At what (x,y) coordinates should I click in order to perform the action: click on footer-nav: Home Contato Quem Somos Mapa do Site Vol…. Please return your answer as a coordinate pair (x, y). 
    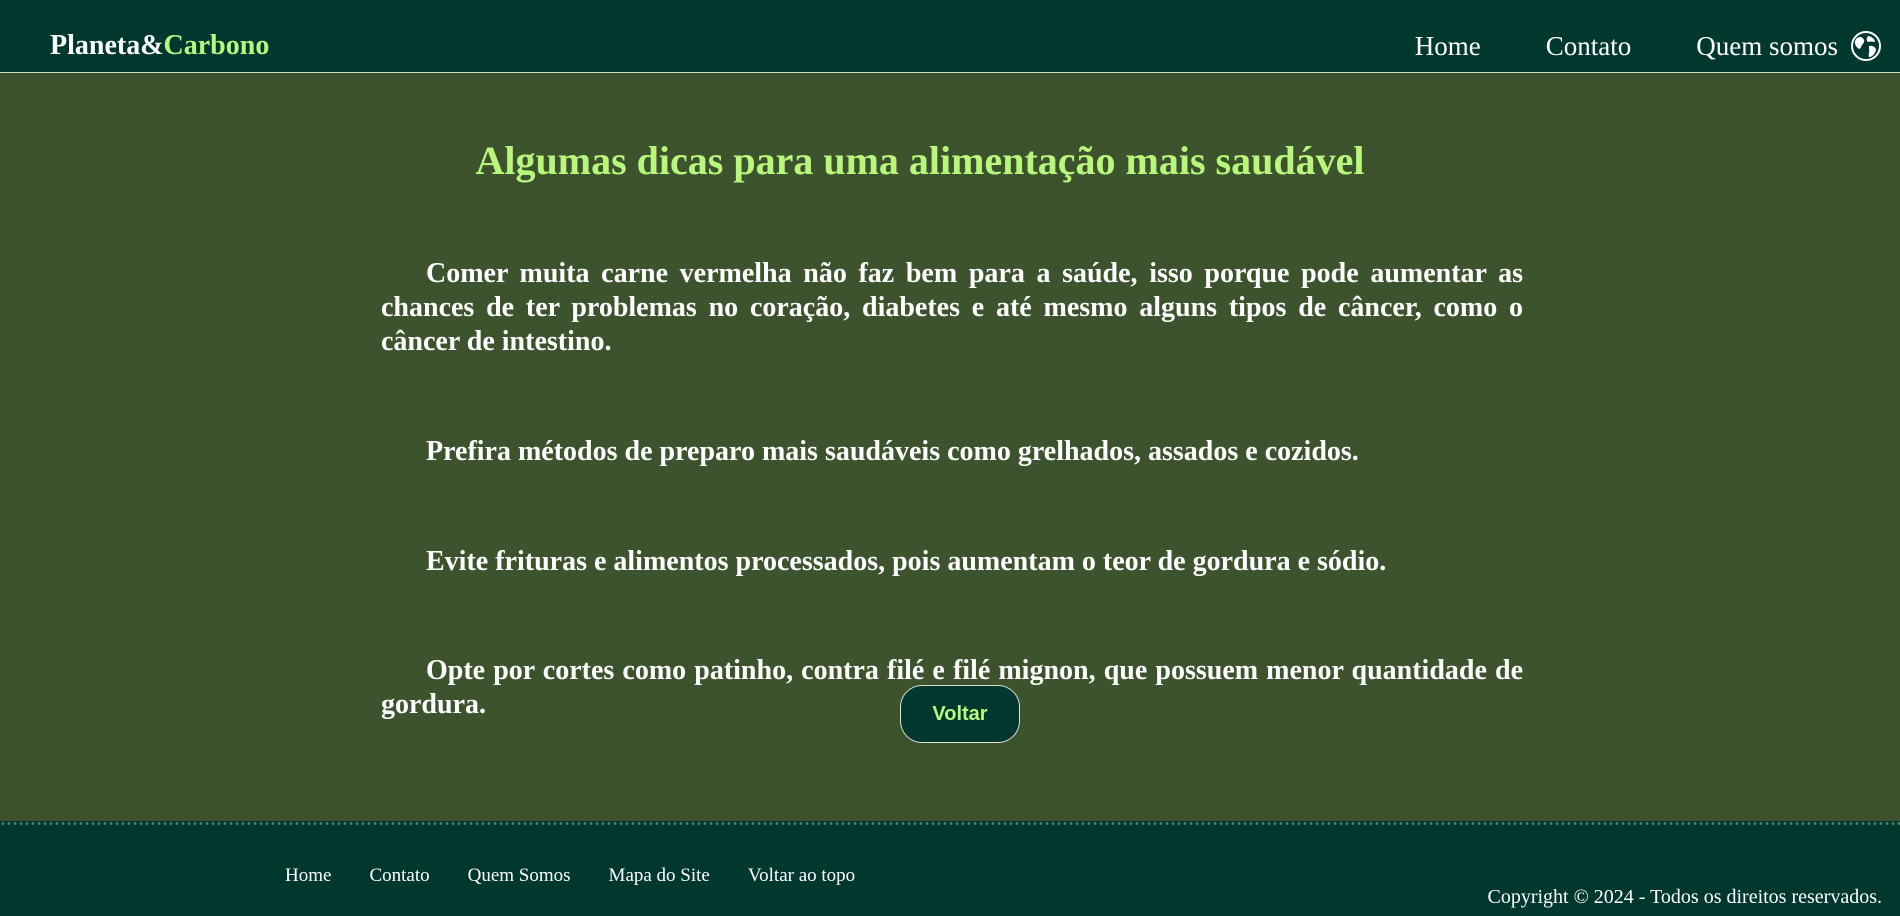
    Looking at the image, I should click on (589, 876).